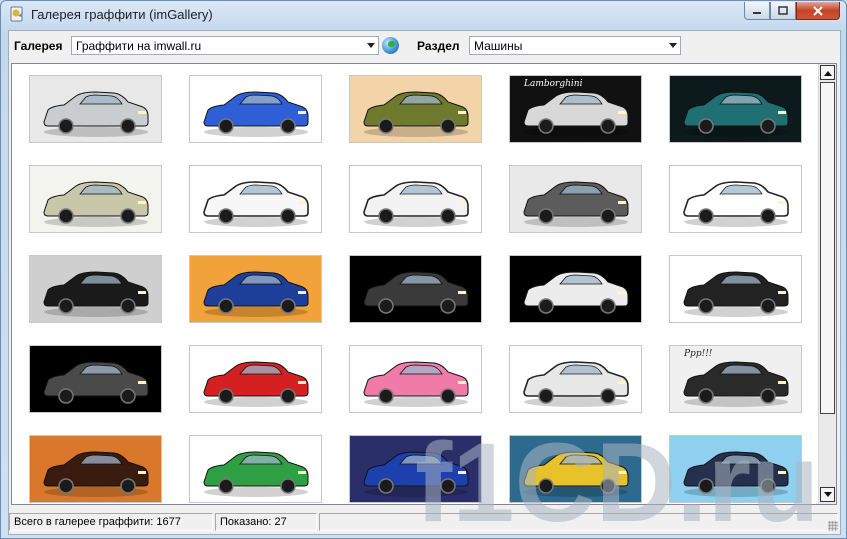 This screenshot has height=539, width=847. I want to click on arrow-up-icon, so click(827, 73).